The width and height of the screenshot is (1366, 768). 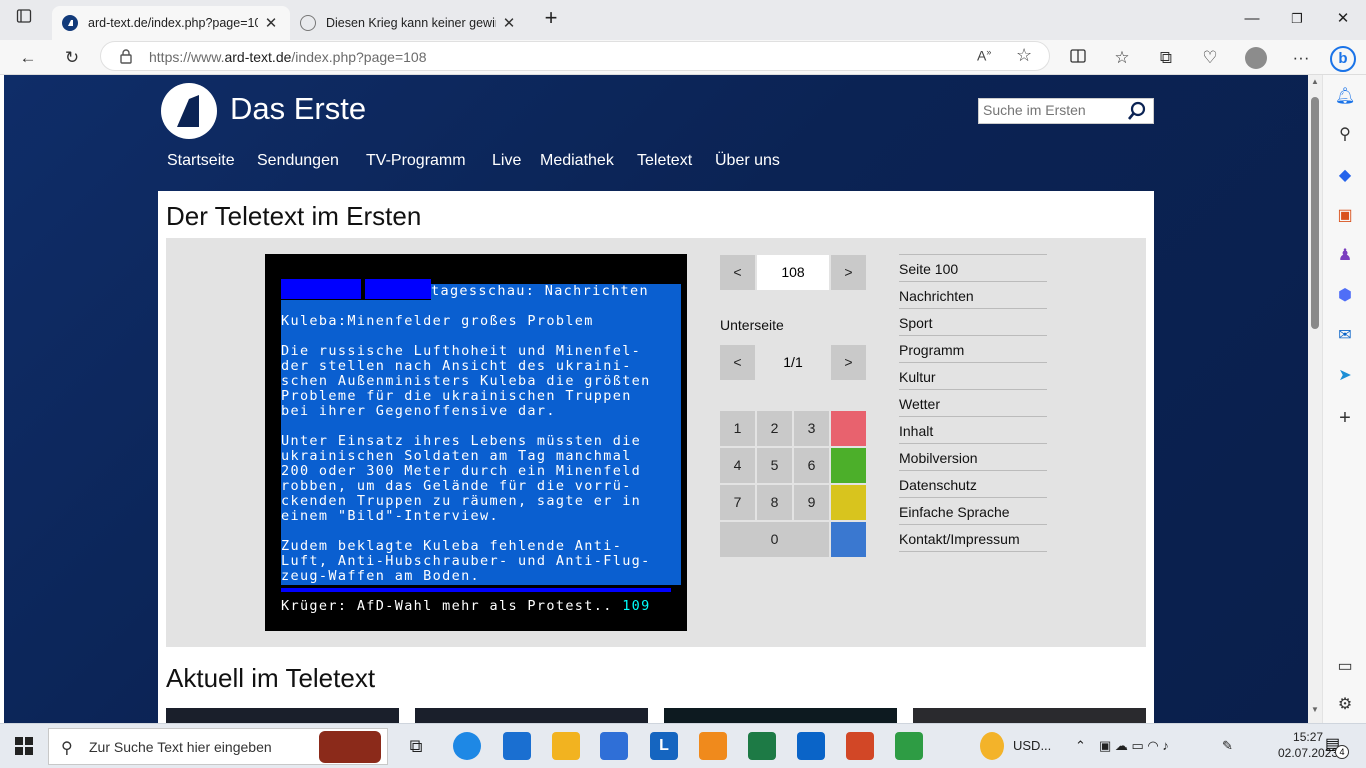 I want to click on settings-gear-icon: ⚙, so click(x=1345, y=705).